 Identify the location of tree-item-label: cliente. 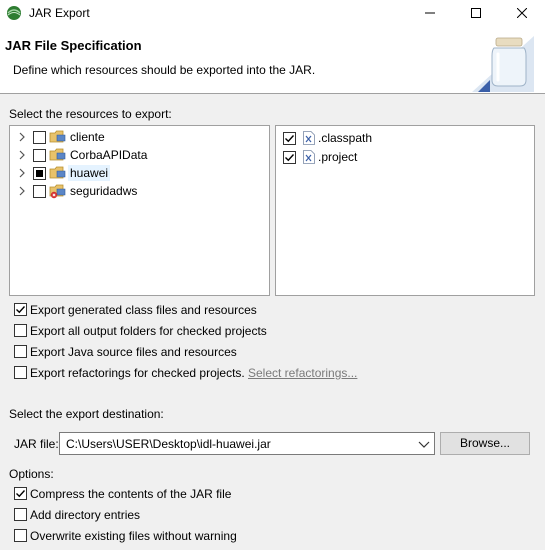
(87, 137).